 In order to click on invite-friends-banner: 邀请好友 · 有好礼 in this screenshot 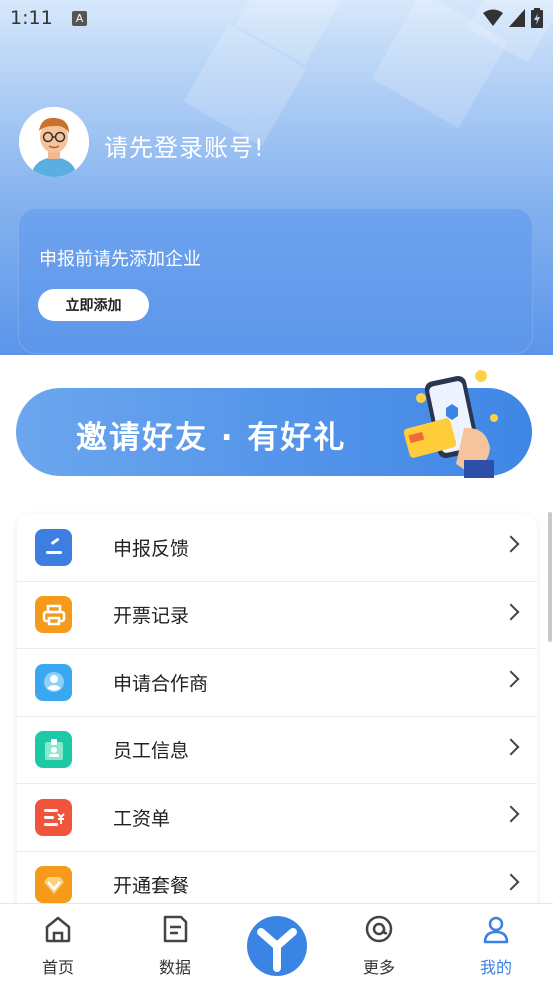, I will do `click(274, 424)`.